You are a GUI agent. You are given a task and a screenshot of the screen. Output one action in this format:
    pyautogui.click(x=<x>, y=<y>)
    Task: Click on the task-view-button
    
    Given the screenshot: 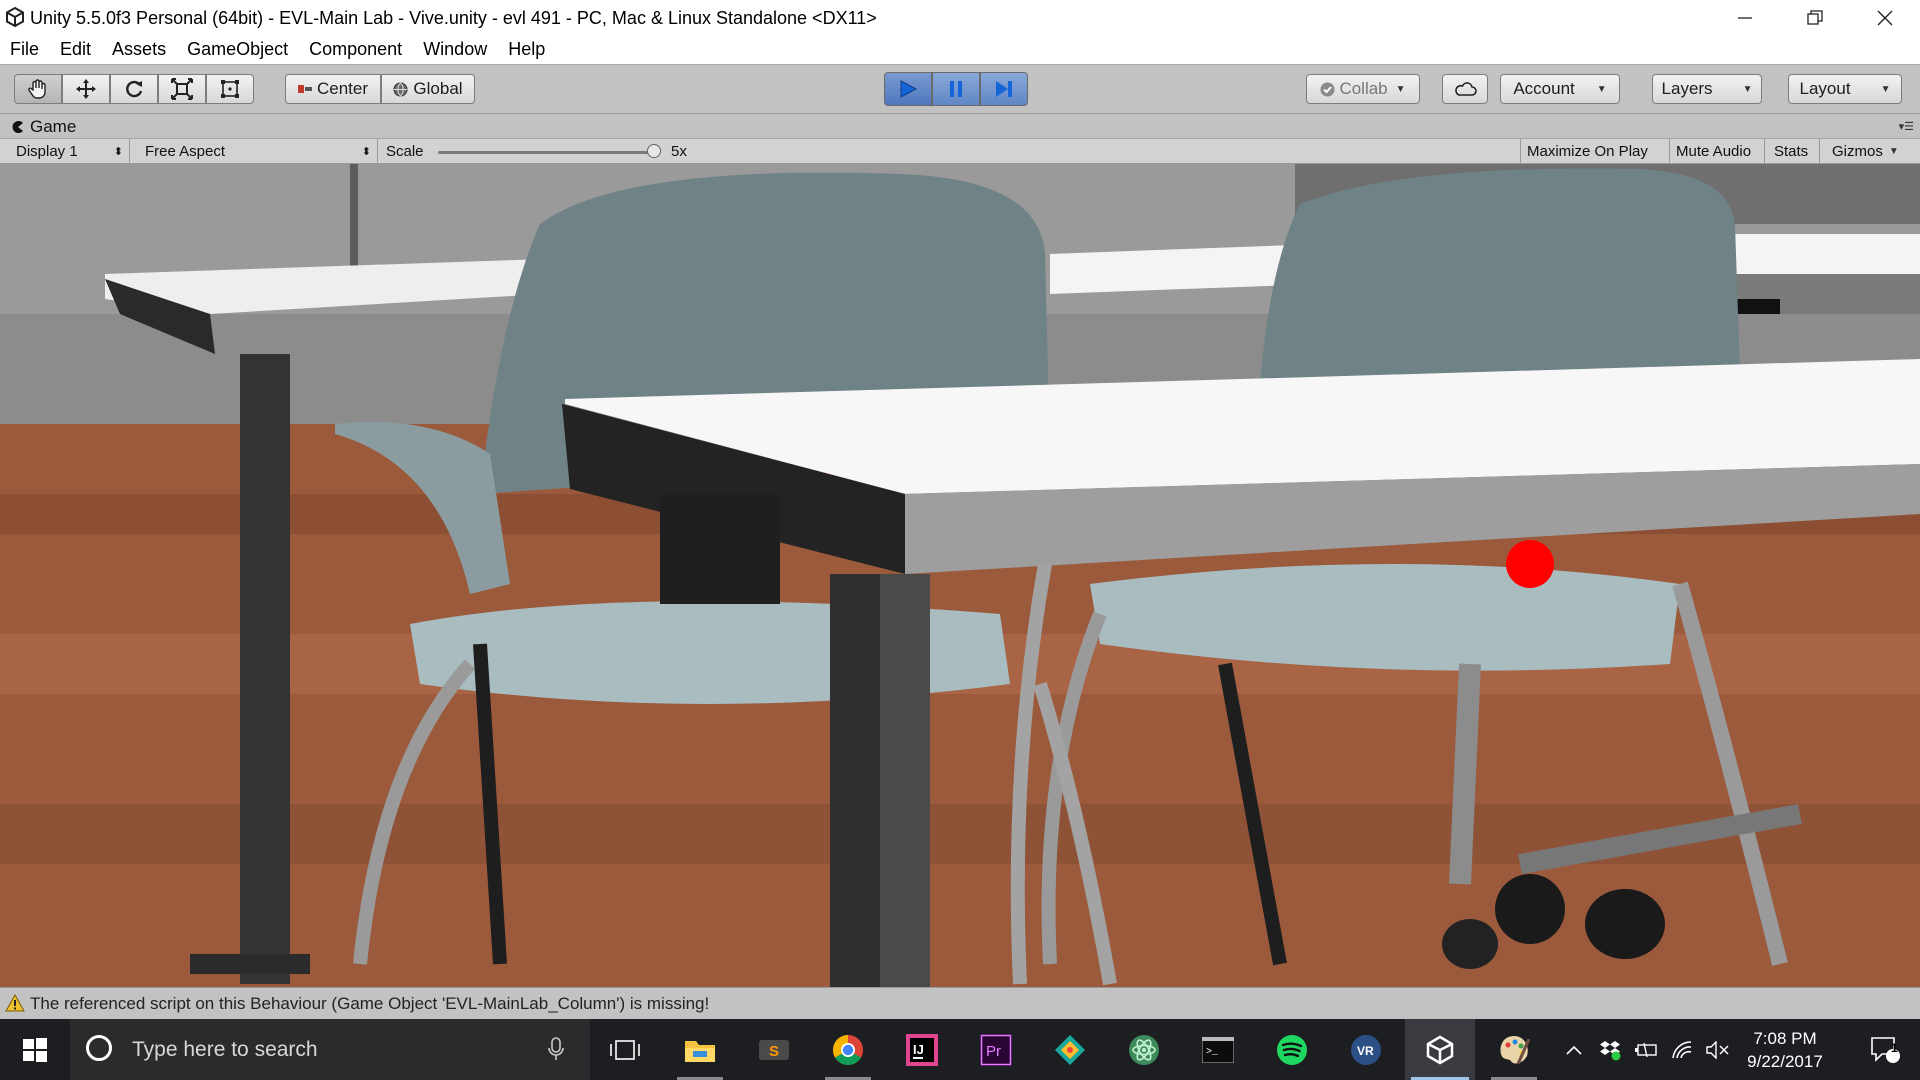 What is the action you would take?
    pyautogui.click(x=625, y=1049)
    